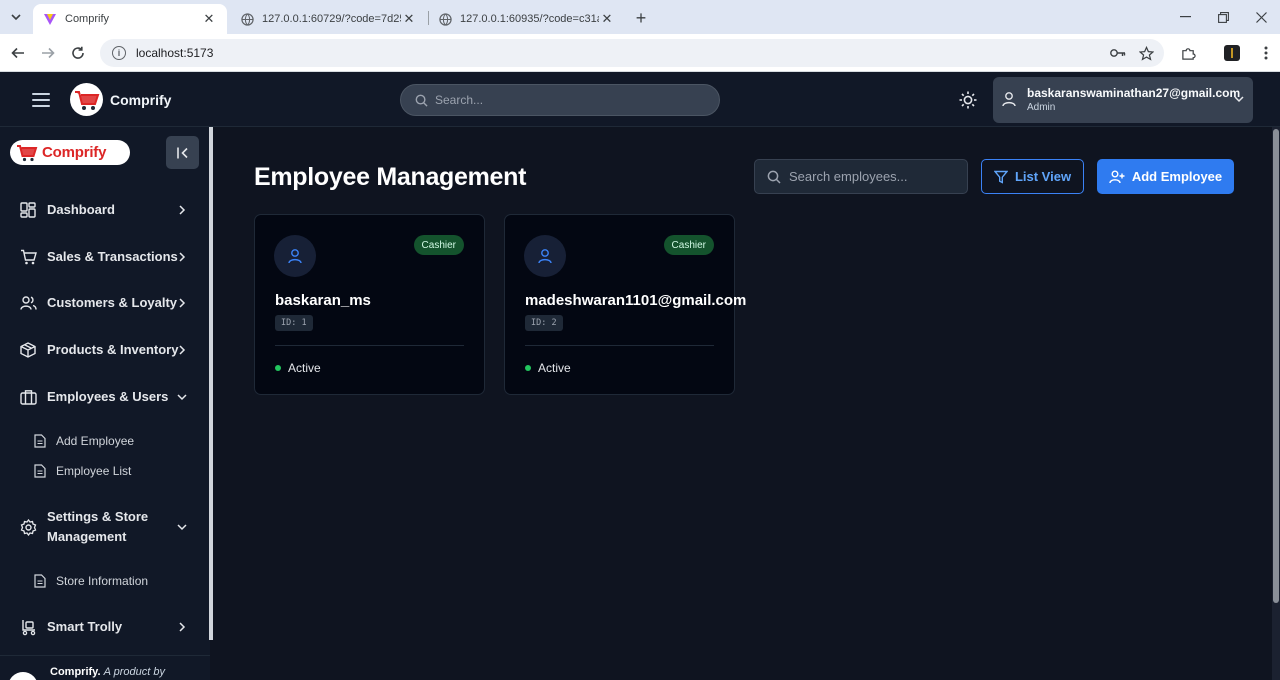  I want to click on page-title: Employee Management, so click(390, 177).